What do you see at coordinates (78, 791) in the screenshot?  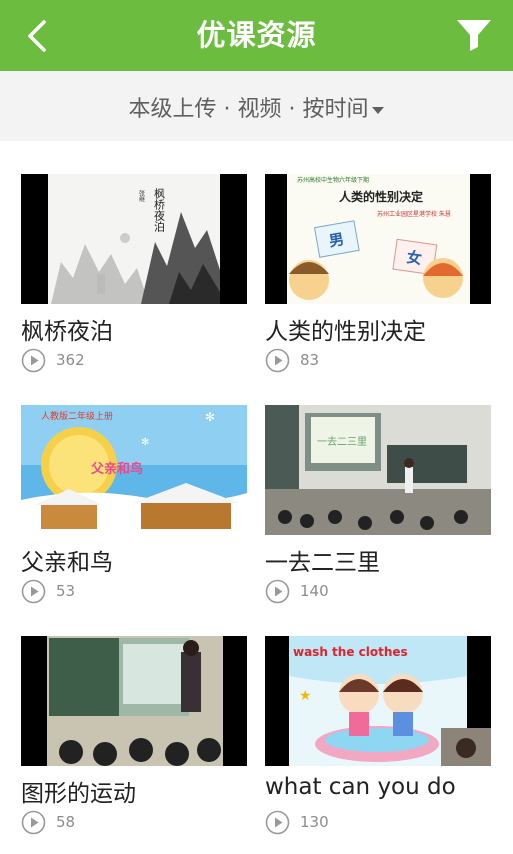 I see `video-title: 图形的运动` at bounding box center [78, 791].